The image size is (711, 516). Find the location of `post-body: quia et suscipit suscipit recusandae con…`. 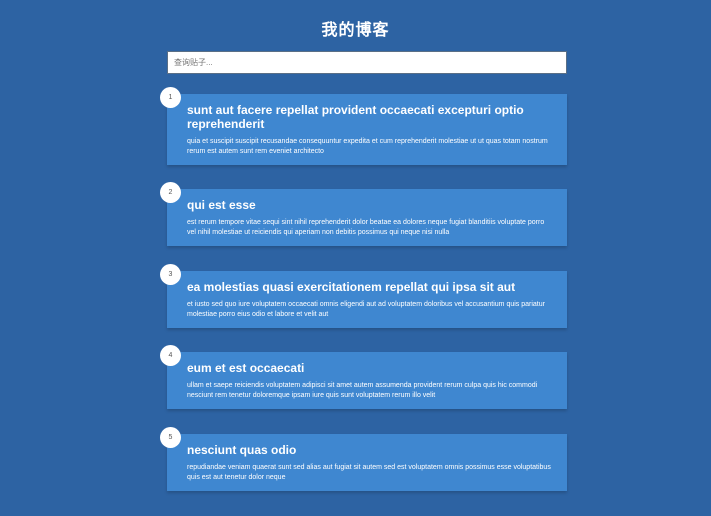

post-body: quia et suscipit suscipit recusandae con… is located at coordinates (367, 146).